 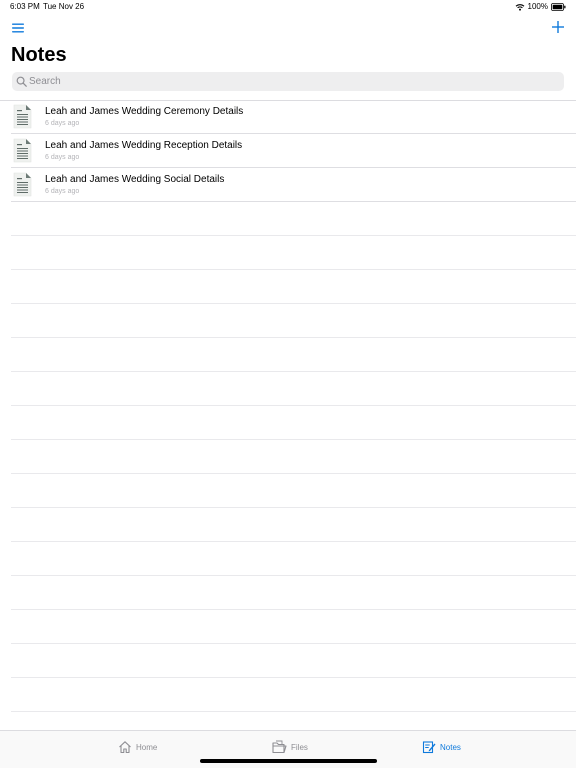 I want to click on status-indicators: 100%, so click(x=540, y=6).